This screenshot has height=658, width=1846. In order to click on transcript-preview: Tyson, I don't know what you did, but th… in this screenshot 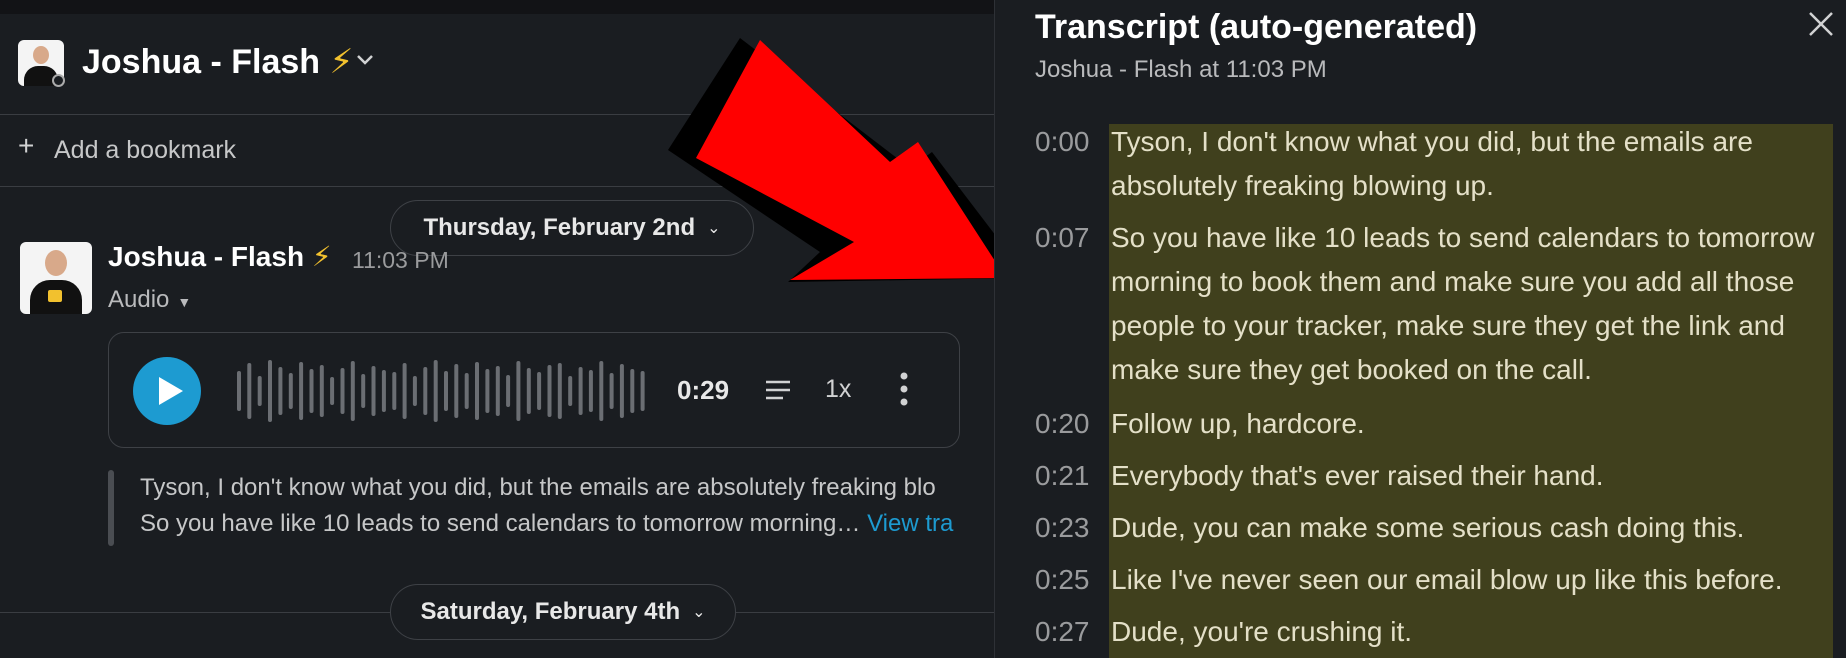, I will do `click(546, 506)`.